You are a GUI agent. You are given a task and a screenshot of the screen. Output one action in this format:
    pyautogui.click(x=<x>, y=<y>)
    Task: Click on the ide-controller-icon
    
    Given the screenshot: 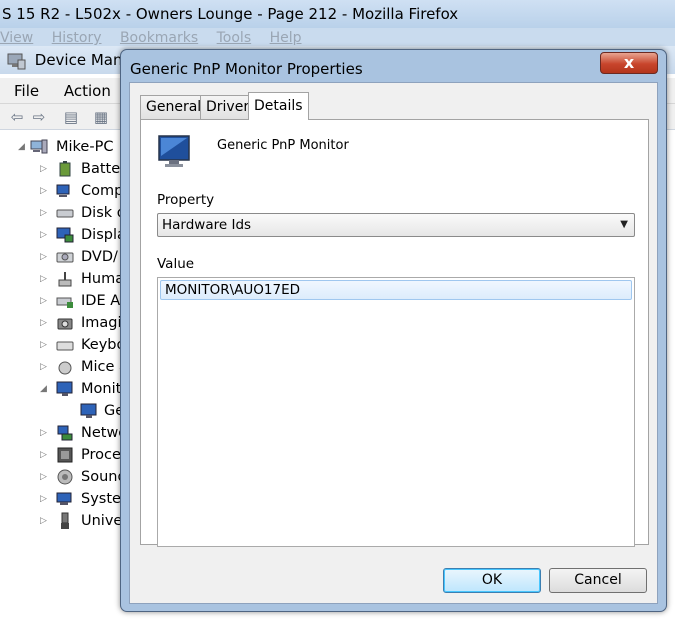 What is the action you would take?
    pyautogui.click(x=64, y=302)
    